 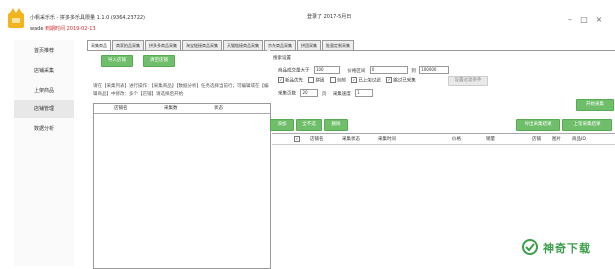 I want to click on sidebar-item-shop-manage: 店铺管理, so click(x=44, y=109).